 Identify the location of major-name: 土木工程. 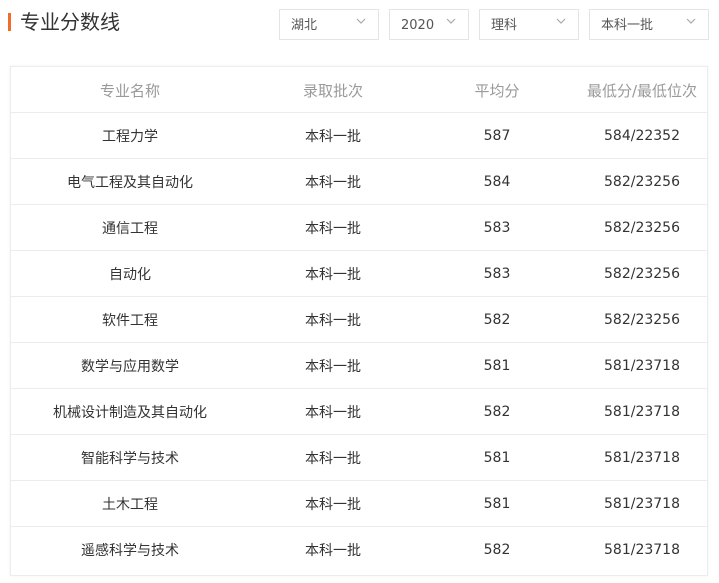
(130, 505).